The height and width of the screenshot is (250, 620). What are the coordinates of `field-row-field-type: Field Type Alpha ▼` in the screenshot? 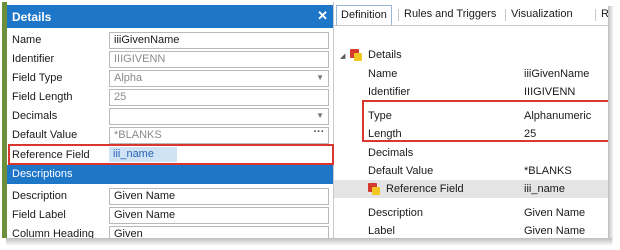 It's located at (170, 78).